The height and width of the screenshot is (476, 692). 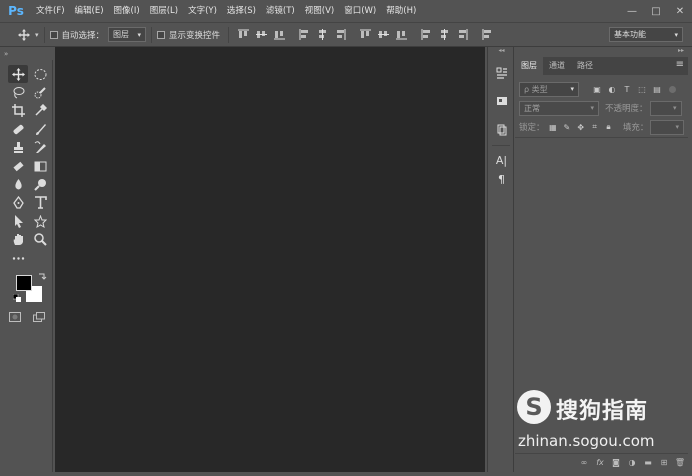 What do you see at coordinates (553, 127) in the screenshot?
I see `lock-transparency-icon: ▦` at bounding box center [553, 127].